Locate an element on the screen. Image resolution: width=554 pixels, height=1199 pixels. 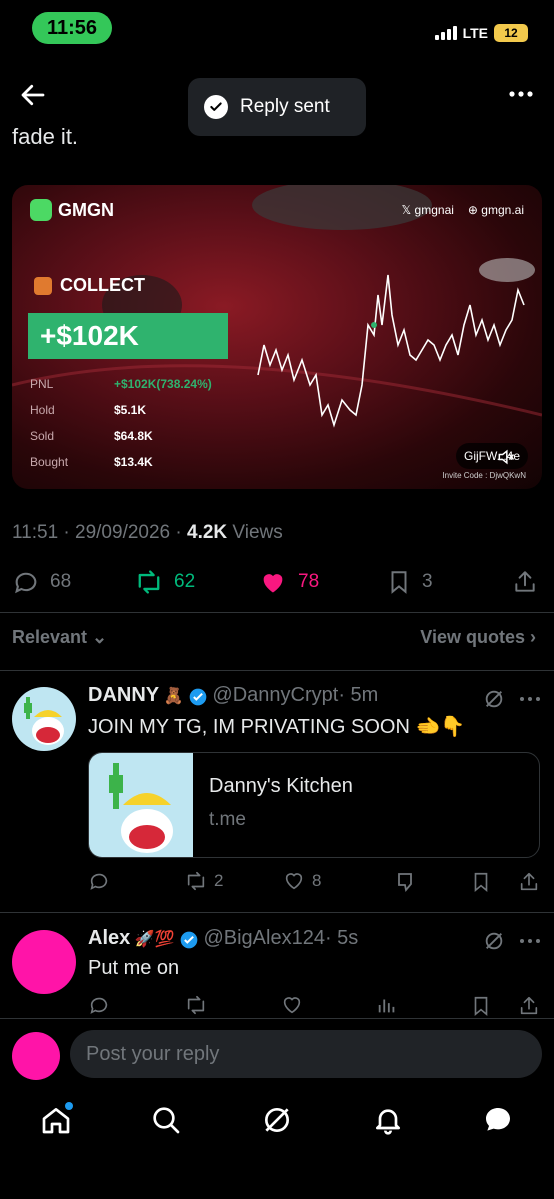
frog-icon is located at coordinates (41, 210).